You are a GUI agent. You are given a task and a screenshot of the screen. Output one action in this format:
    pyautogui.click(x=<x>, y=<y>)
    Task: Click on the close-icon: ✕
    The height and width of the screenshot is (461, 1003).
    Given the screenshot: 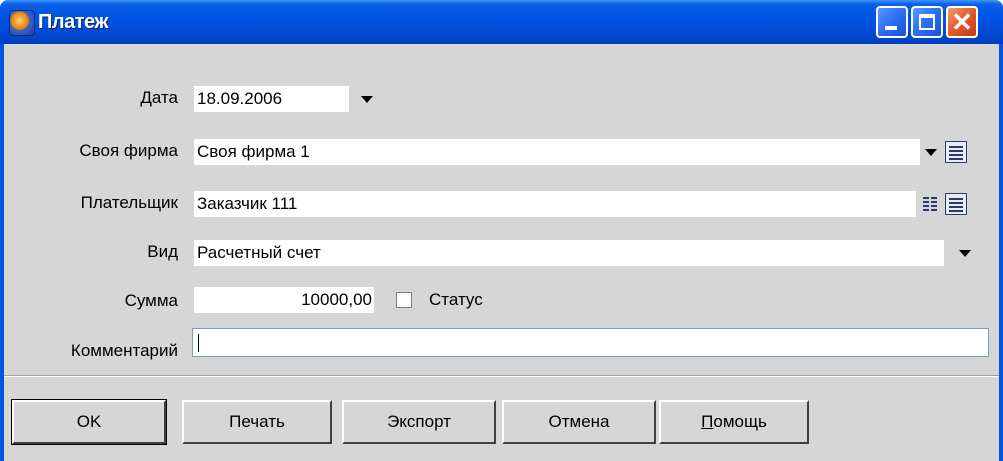 What is the action you would take?
    pyautogui.click(x=962, y=22)
    